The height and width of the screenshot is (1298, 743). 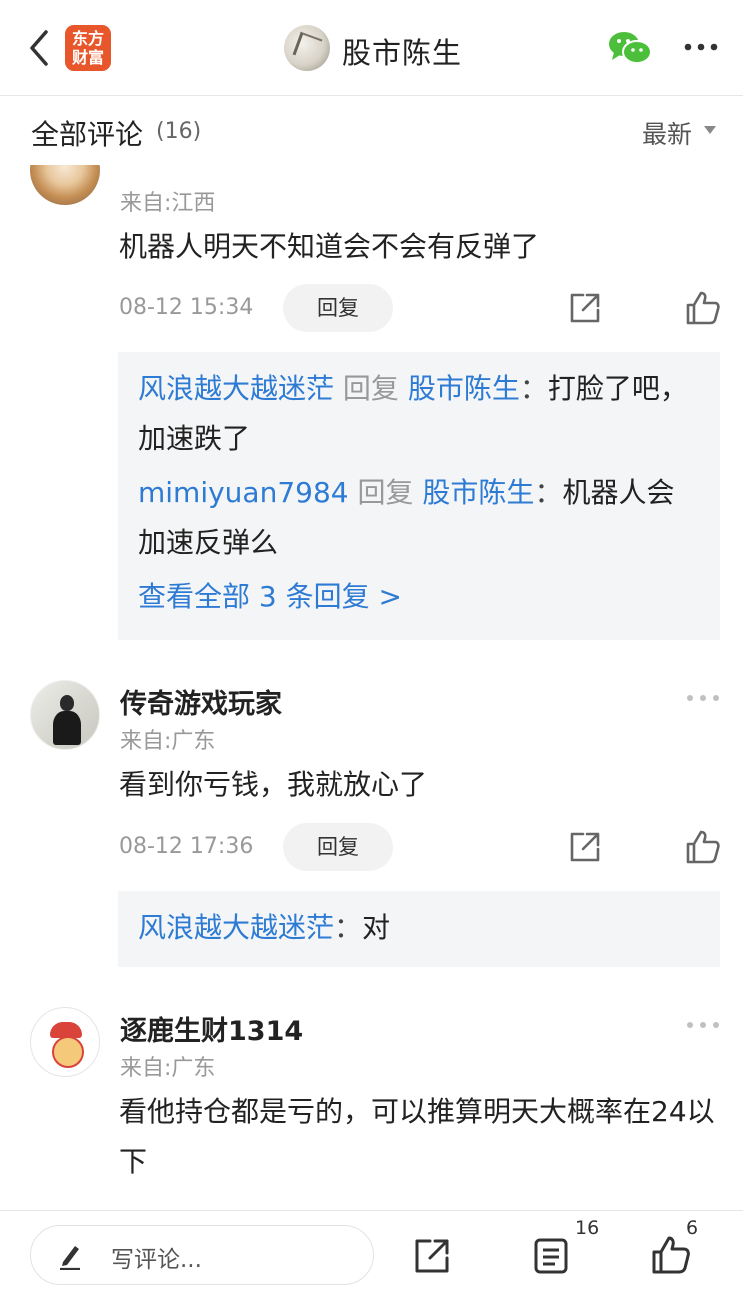 I want to click on comments-header: 全部评论 (16) 最新, so click(x=371, y=131).